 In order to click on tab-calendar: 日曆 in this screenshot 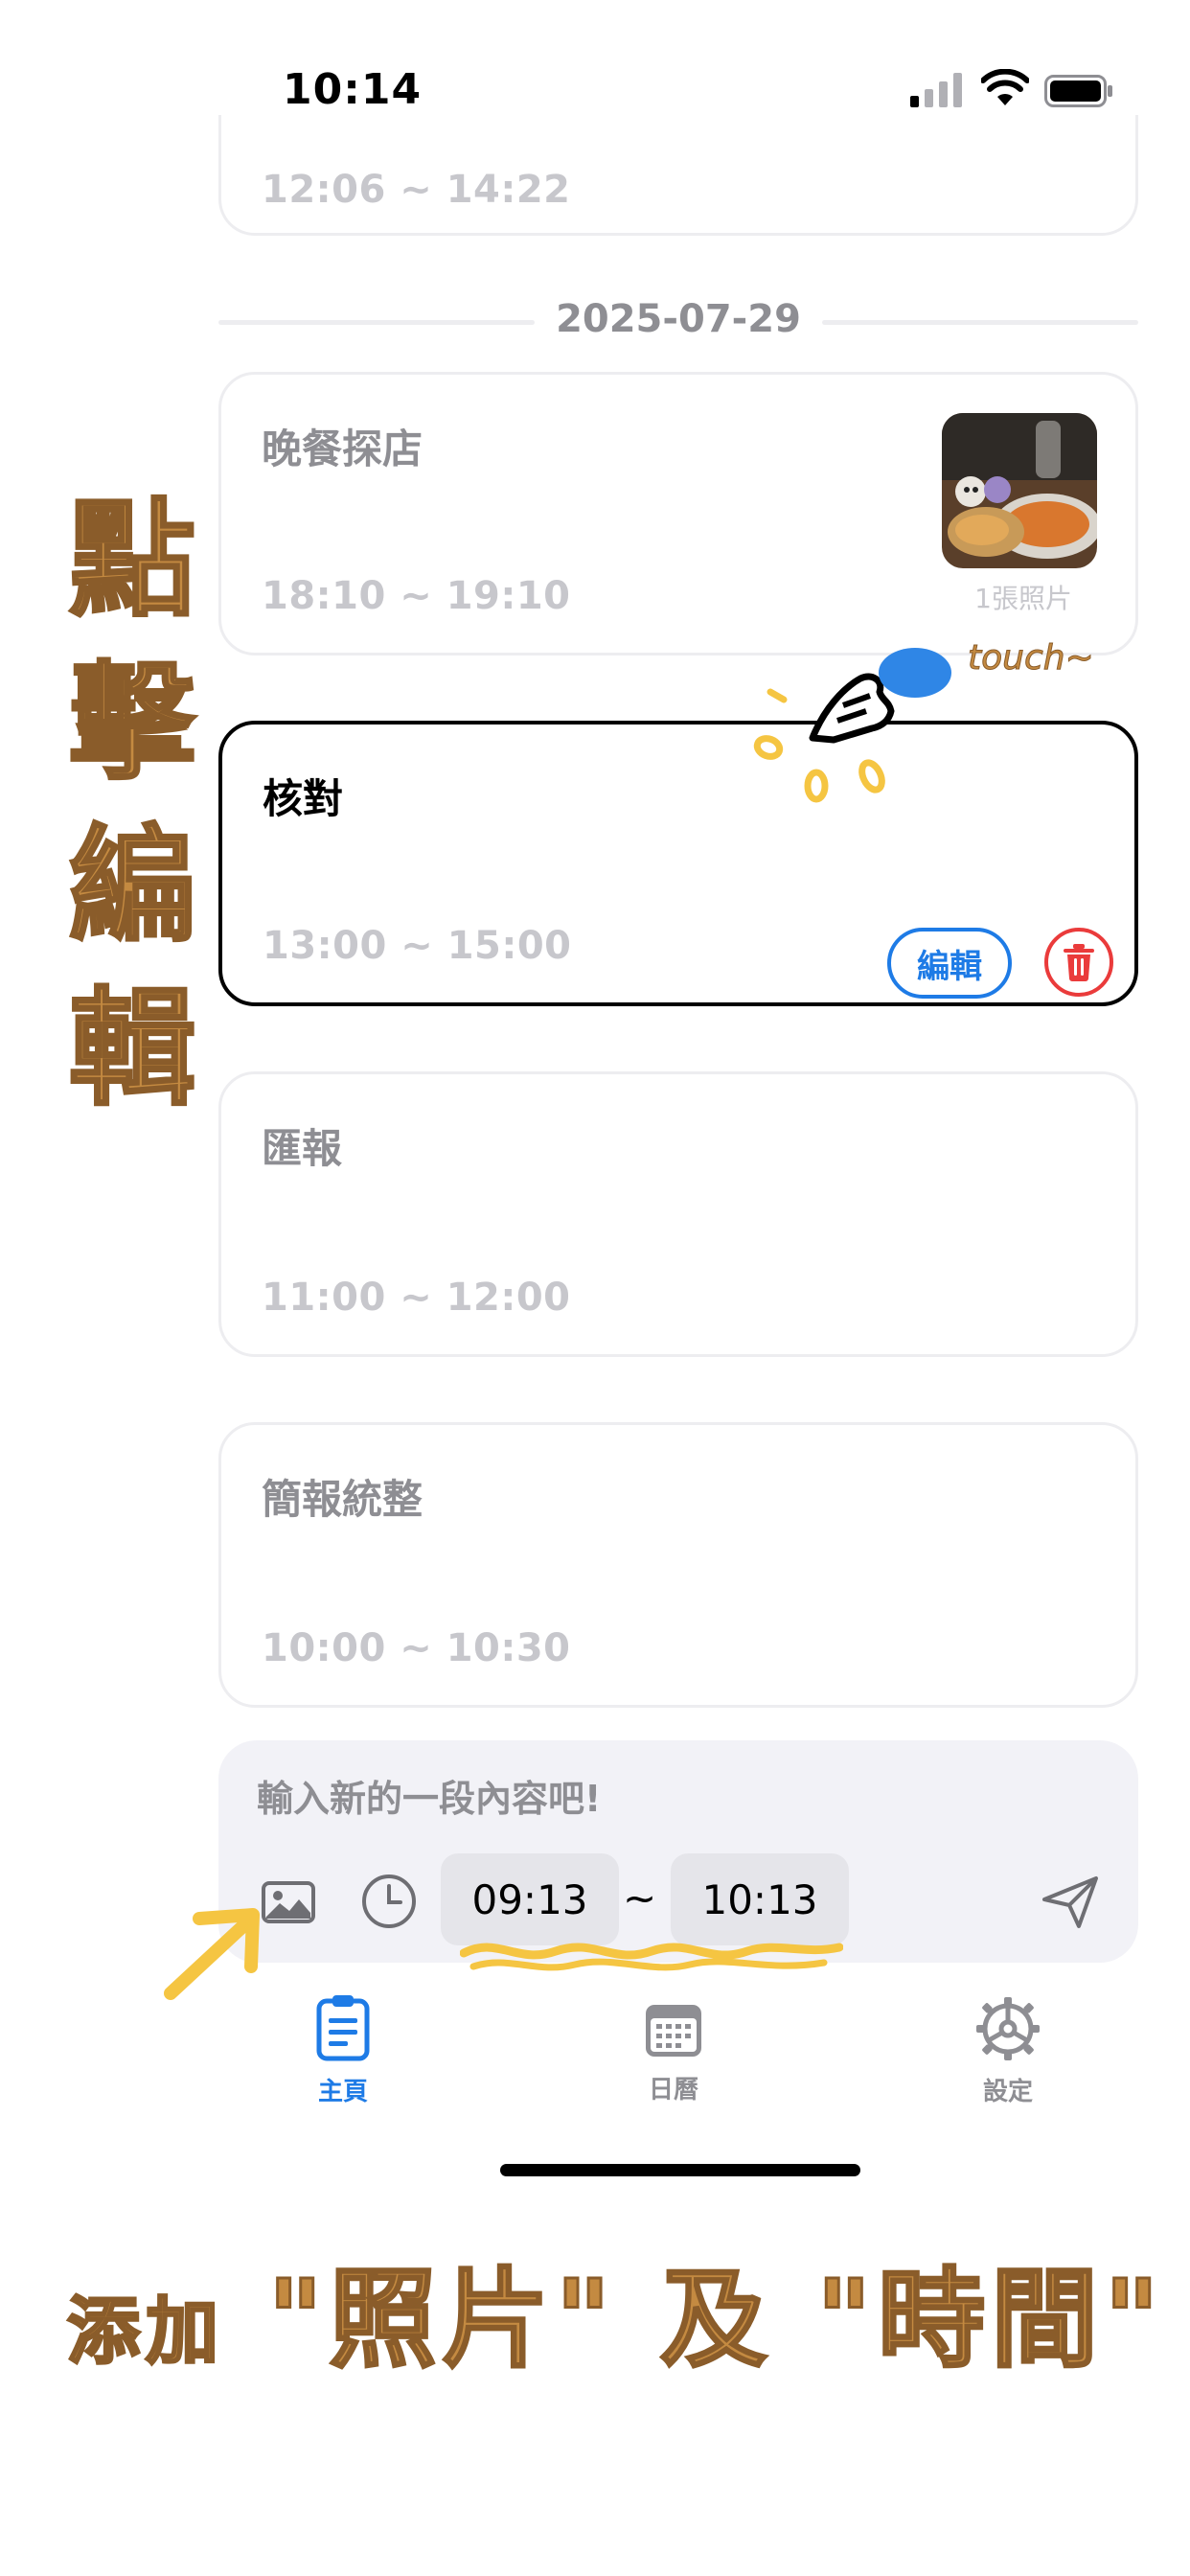, I will do `click(673, 2049)`.